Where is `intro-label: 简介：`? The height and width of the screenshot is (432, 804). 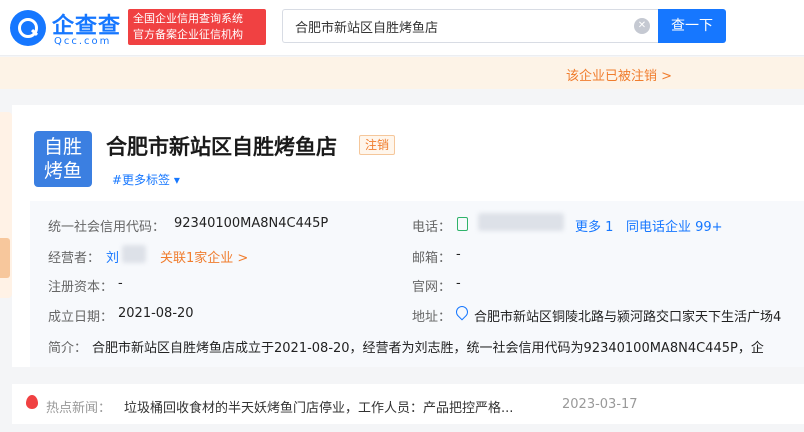 intro-label: 简介： is located at coordinates (68, 348).